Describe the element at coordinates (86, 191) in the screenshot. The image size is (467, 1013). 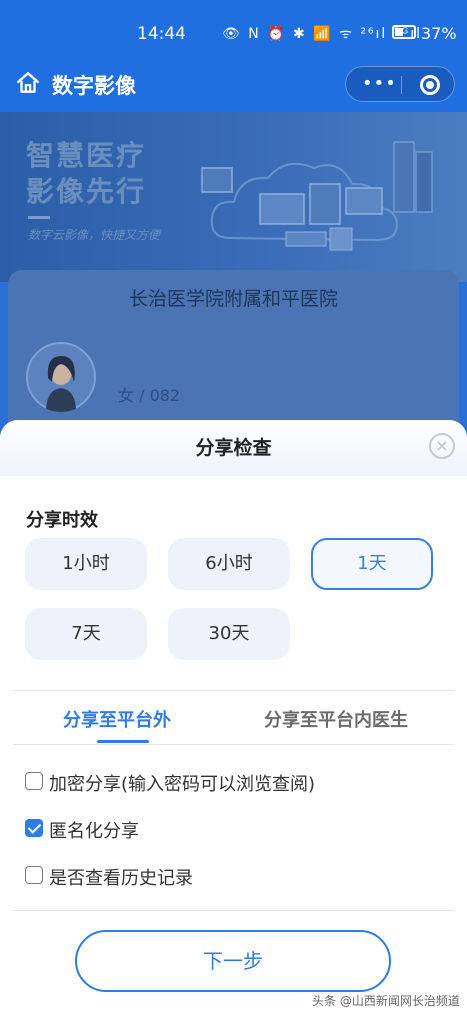
I see `banner-headline-2: 影像先行` at that location.